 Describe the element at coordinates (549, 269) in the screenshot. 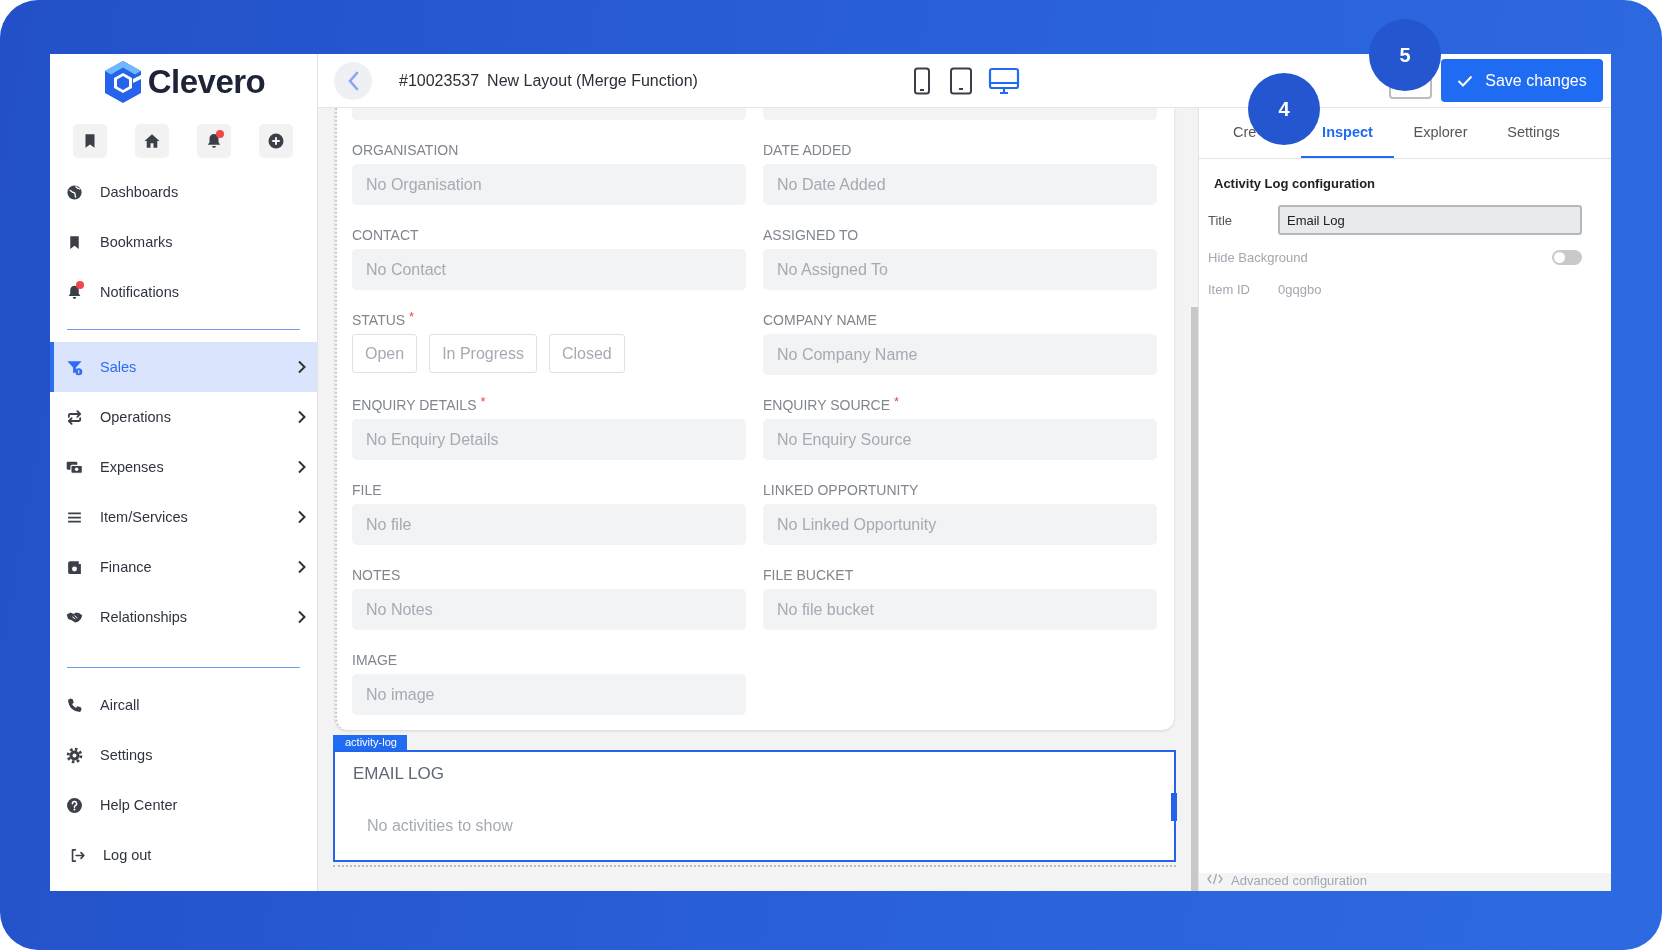

I see `input-field: No Contact` at that location.